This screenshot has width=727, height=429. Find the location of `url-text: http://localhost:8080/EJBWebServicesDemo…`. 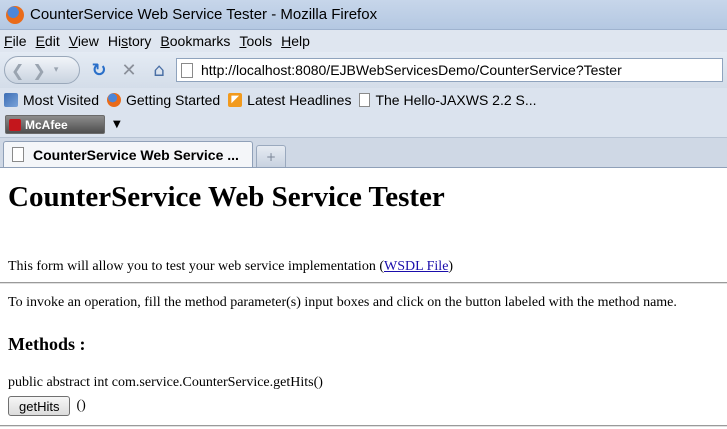

url-text: http://localhost:8080/EJBWebServicesDemo… is located at coordinates (411, 70).